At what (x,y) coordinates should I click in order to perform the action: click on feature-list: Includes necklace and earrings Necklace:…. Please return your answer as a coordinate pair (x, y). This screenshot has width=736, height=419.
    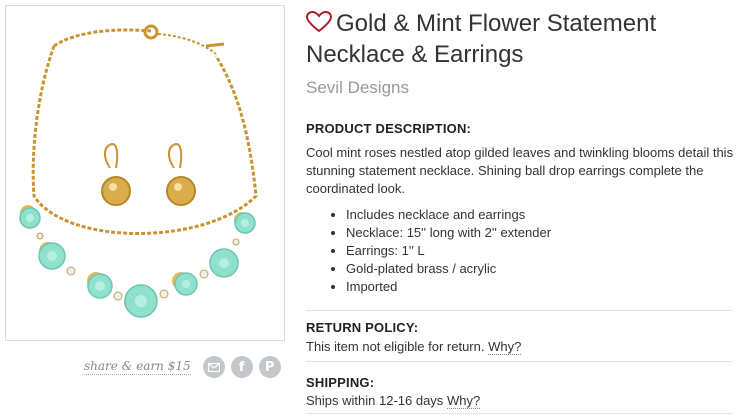
    Looking at the image, I should click on (439, 251).